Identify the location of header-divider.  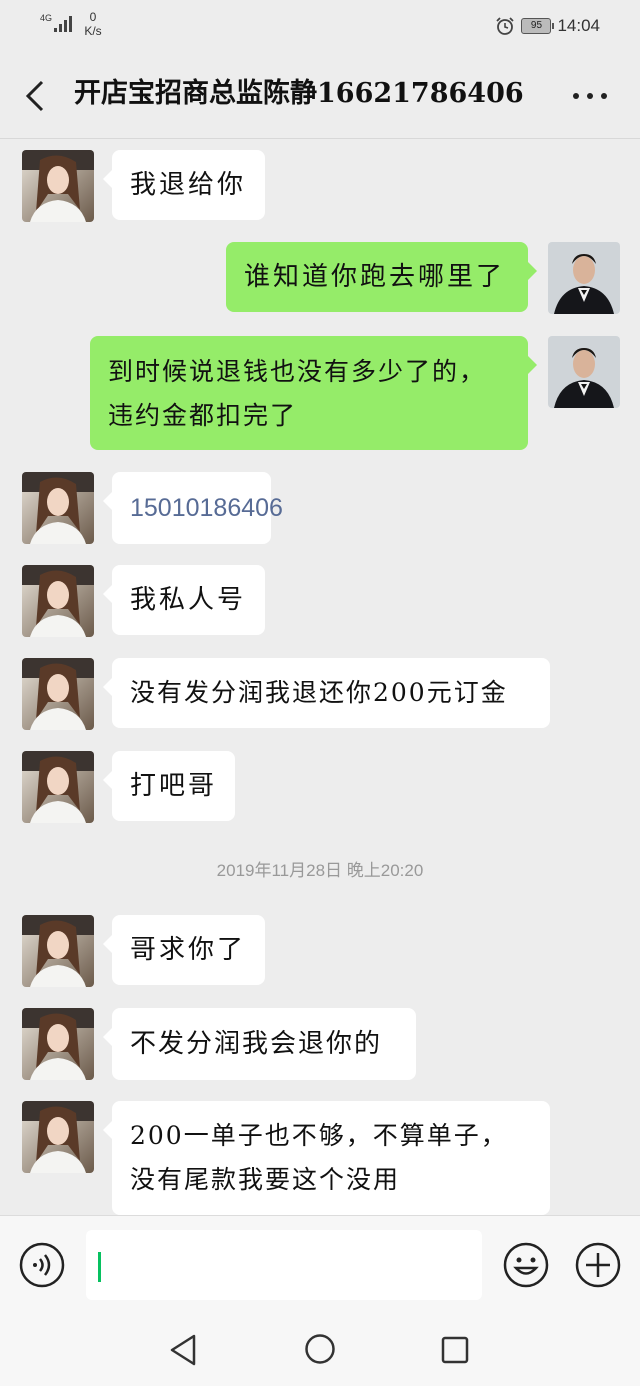
(320, 138).